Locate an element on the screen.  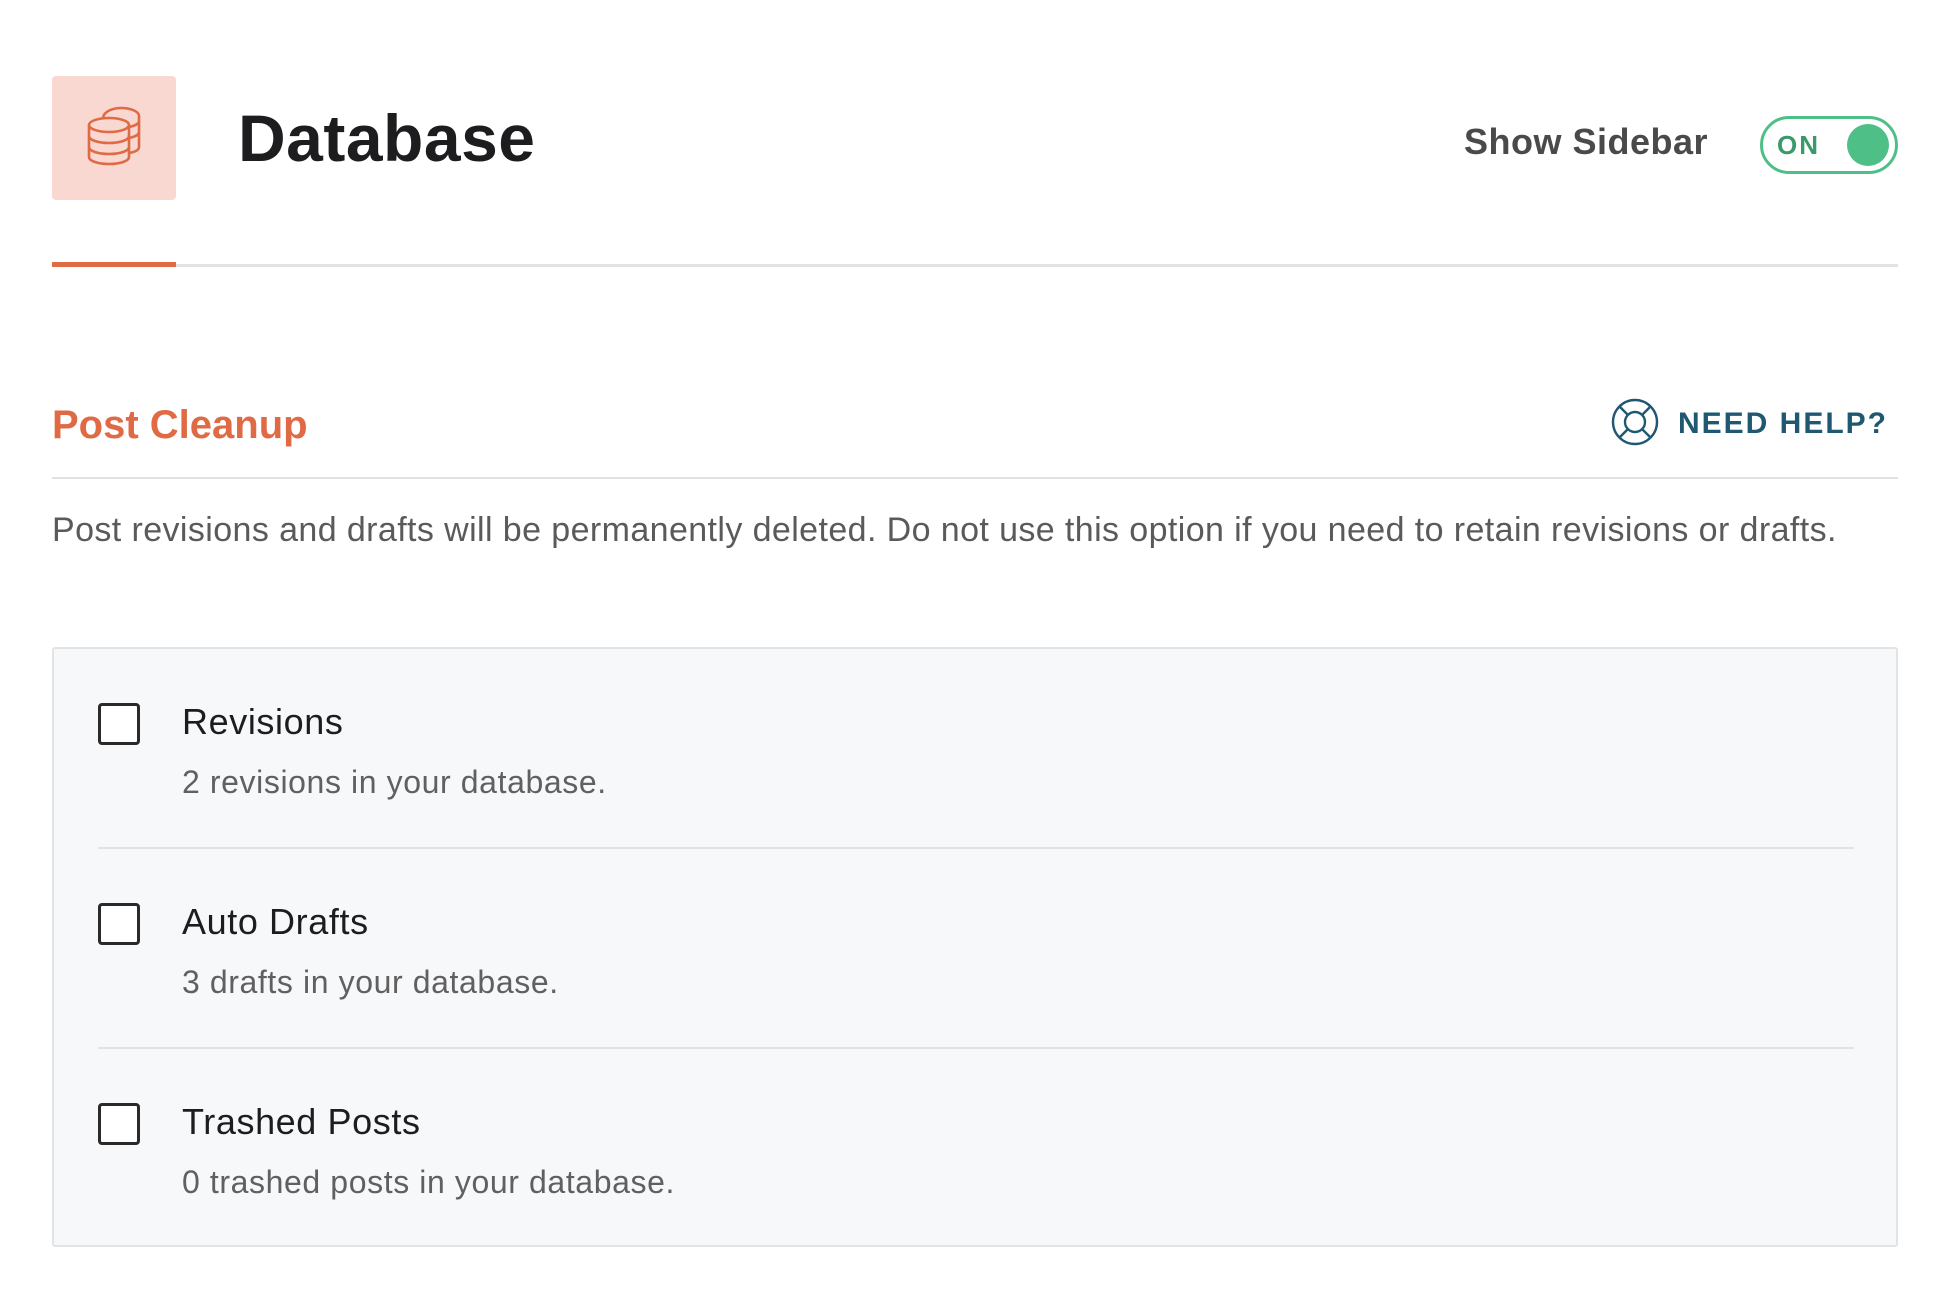
active-tab-indicator is located at coordinates (114, 264).